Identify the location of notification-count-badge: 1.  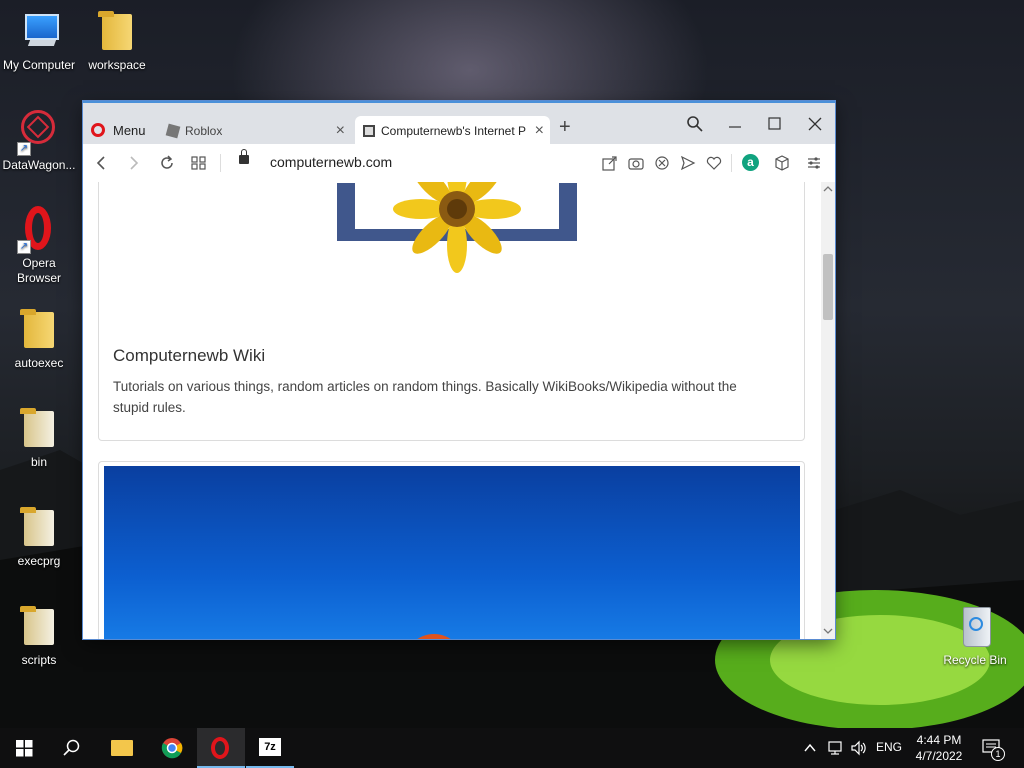
(998, 754).